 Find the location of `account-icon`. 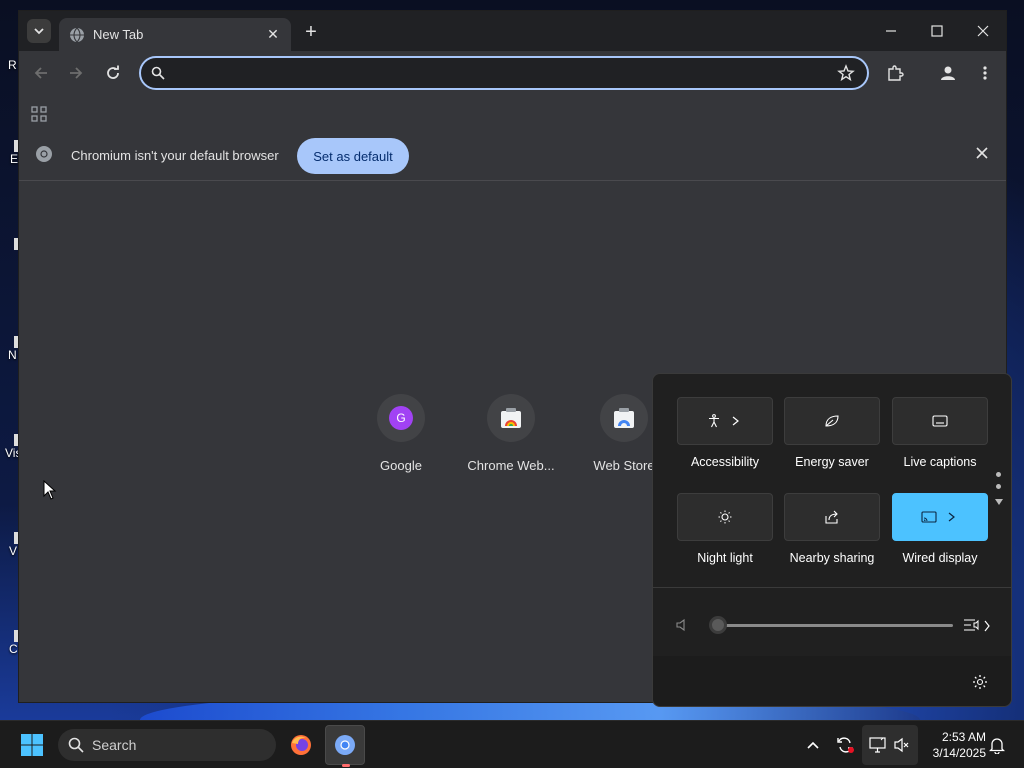

account-icon is located at coordinates (948, 73).